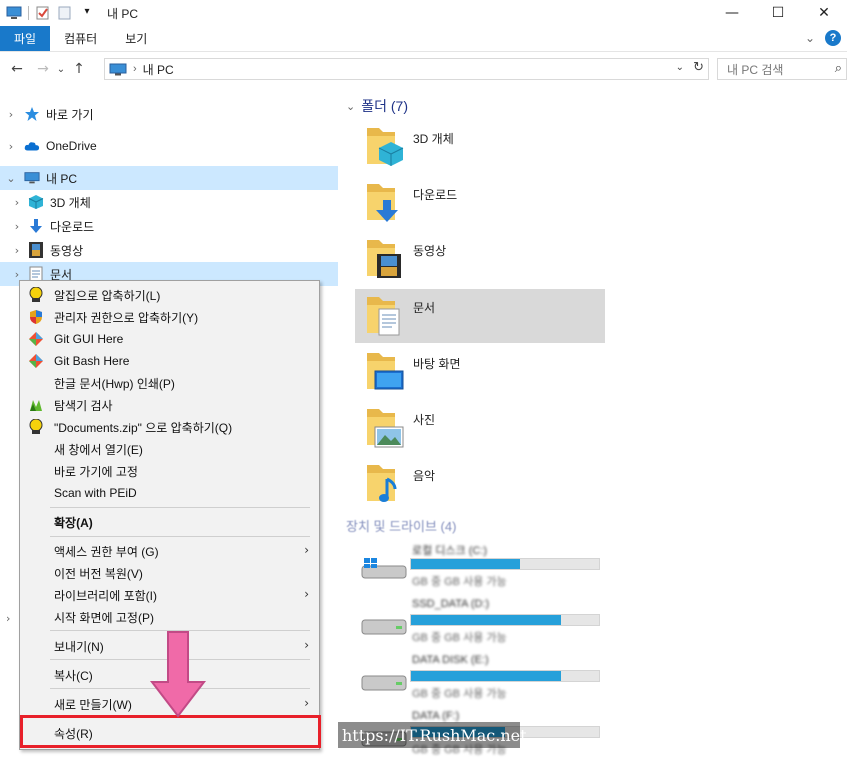  What do you see at coordinates (406, 69) in the screenshot?
I see `address-bar: › 내 PC ⌄ ↻` at bounding box center [406, 69].